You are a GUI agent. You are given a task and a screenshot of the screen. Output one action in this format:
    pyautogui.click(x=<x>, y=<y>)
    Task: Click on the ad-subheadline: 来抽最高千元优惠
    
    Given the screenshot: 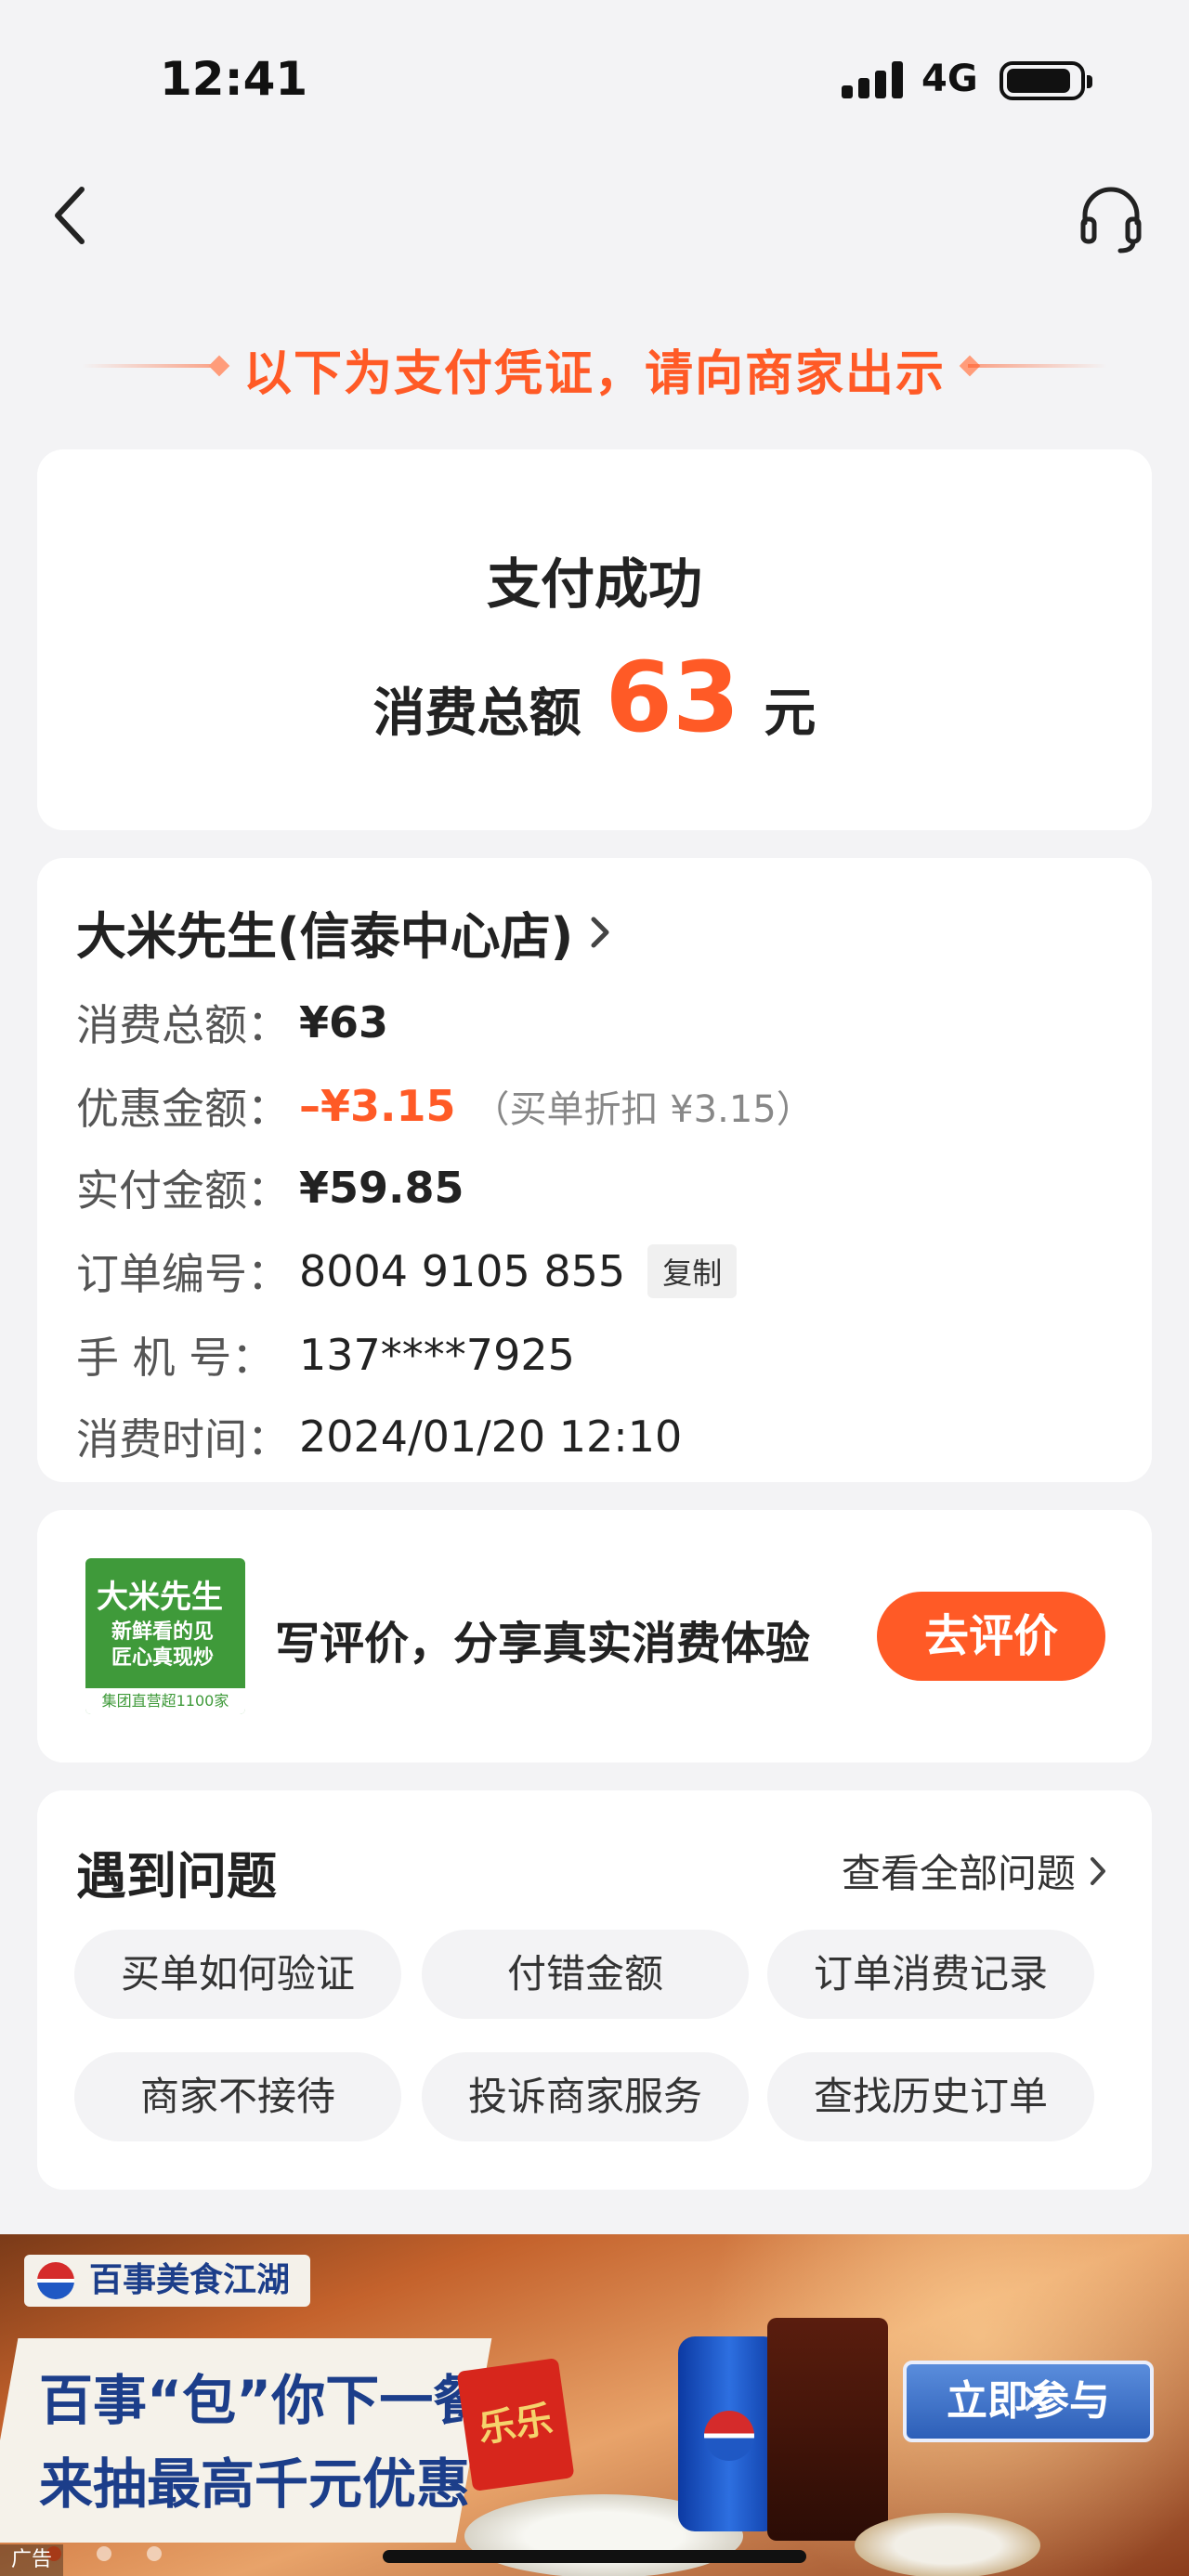 What is the action you would take?
    pyautogui.click(x=255, y=2484)
    